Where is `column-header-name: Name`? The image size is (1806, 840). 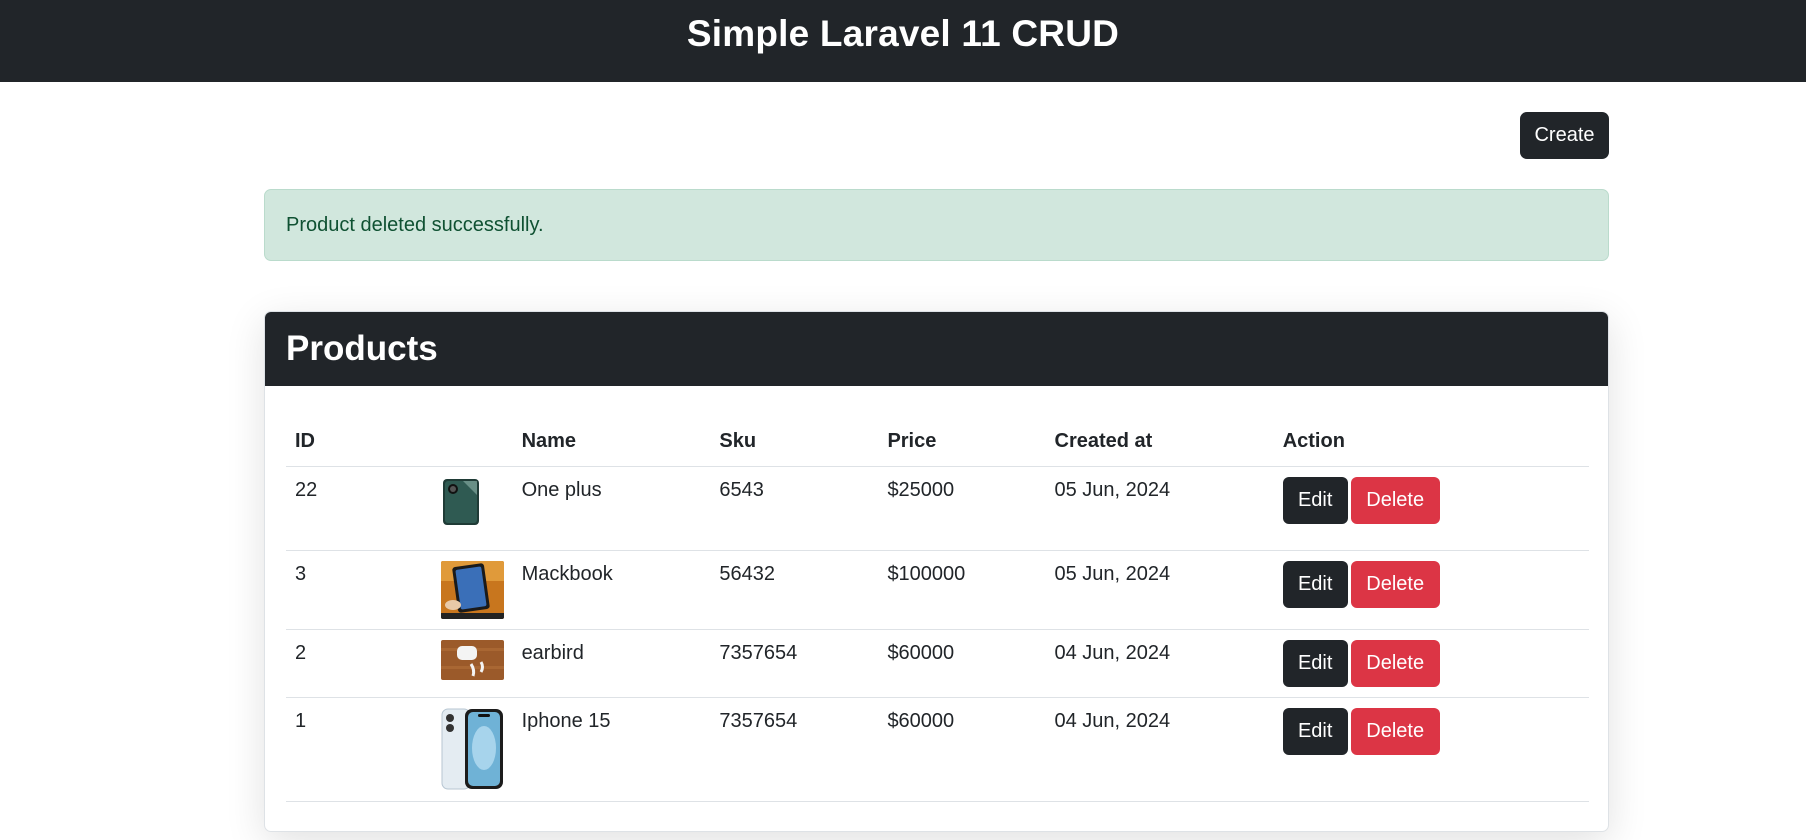 column-header-name: Name is located at coordinates (611, 442).